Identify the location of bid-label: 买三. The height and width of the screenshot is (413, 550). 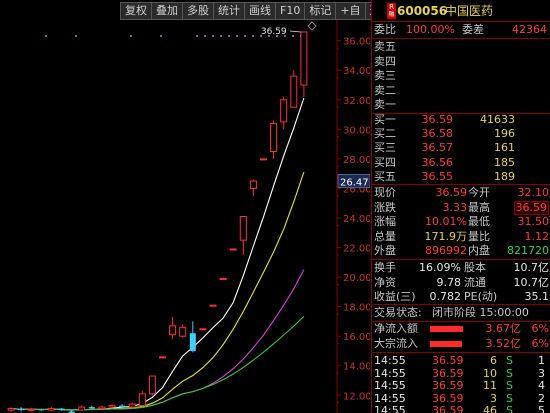
(385, 148).